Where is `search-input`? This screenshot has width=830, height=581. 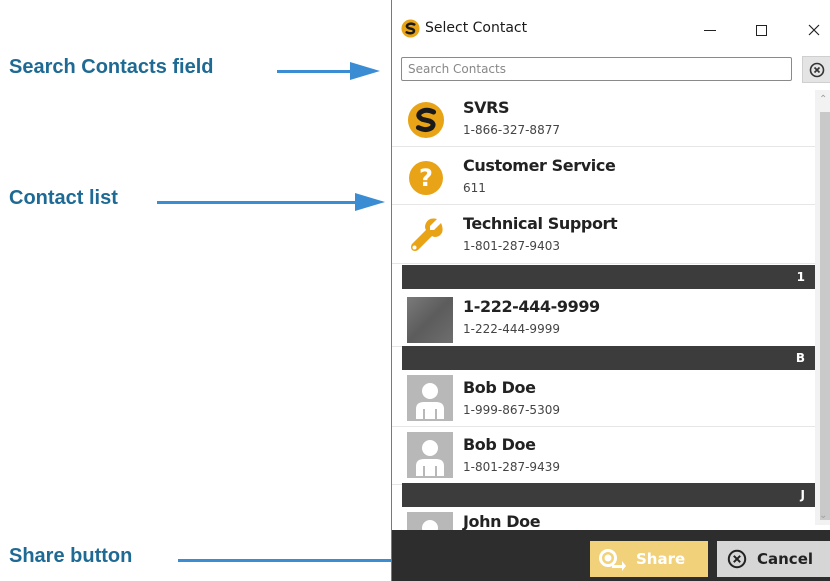 search-input is located at coordinates (596, 69).